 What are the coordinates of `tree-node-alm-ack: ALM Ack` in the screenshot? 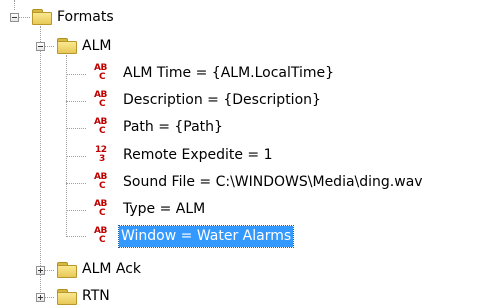 It's located at (111, 269).